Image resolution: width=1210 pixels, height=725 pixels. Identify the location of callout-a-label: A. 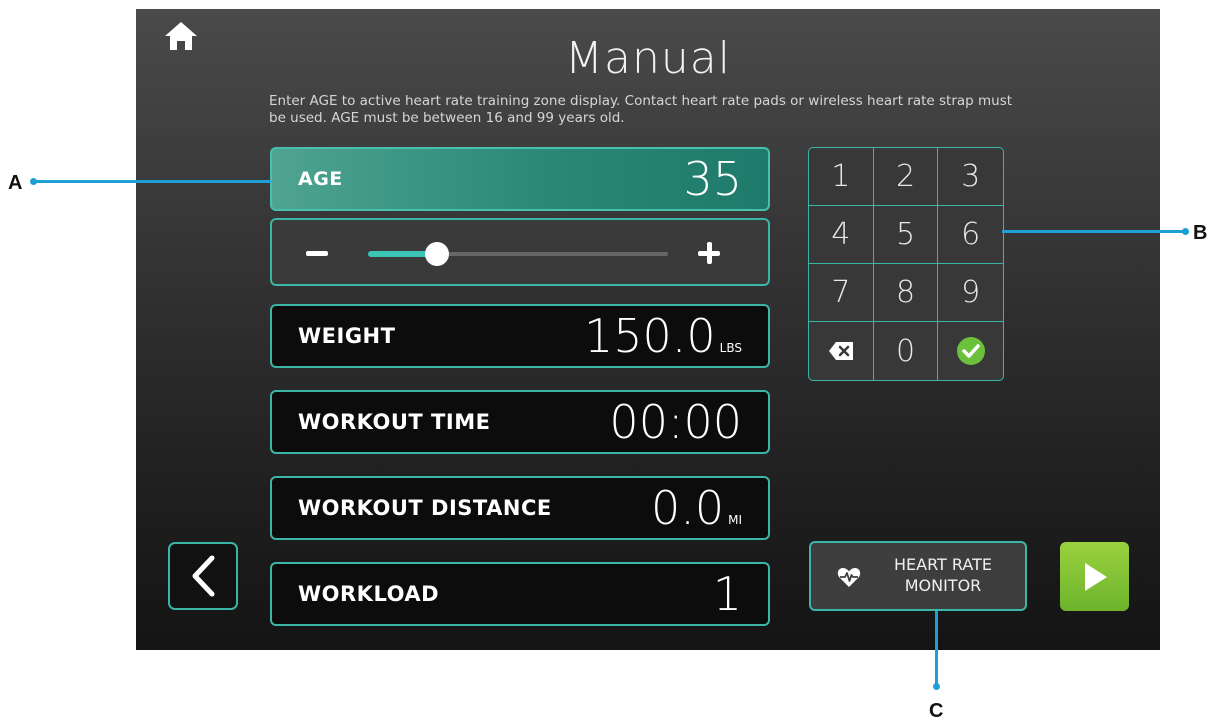
(15, 183).